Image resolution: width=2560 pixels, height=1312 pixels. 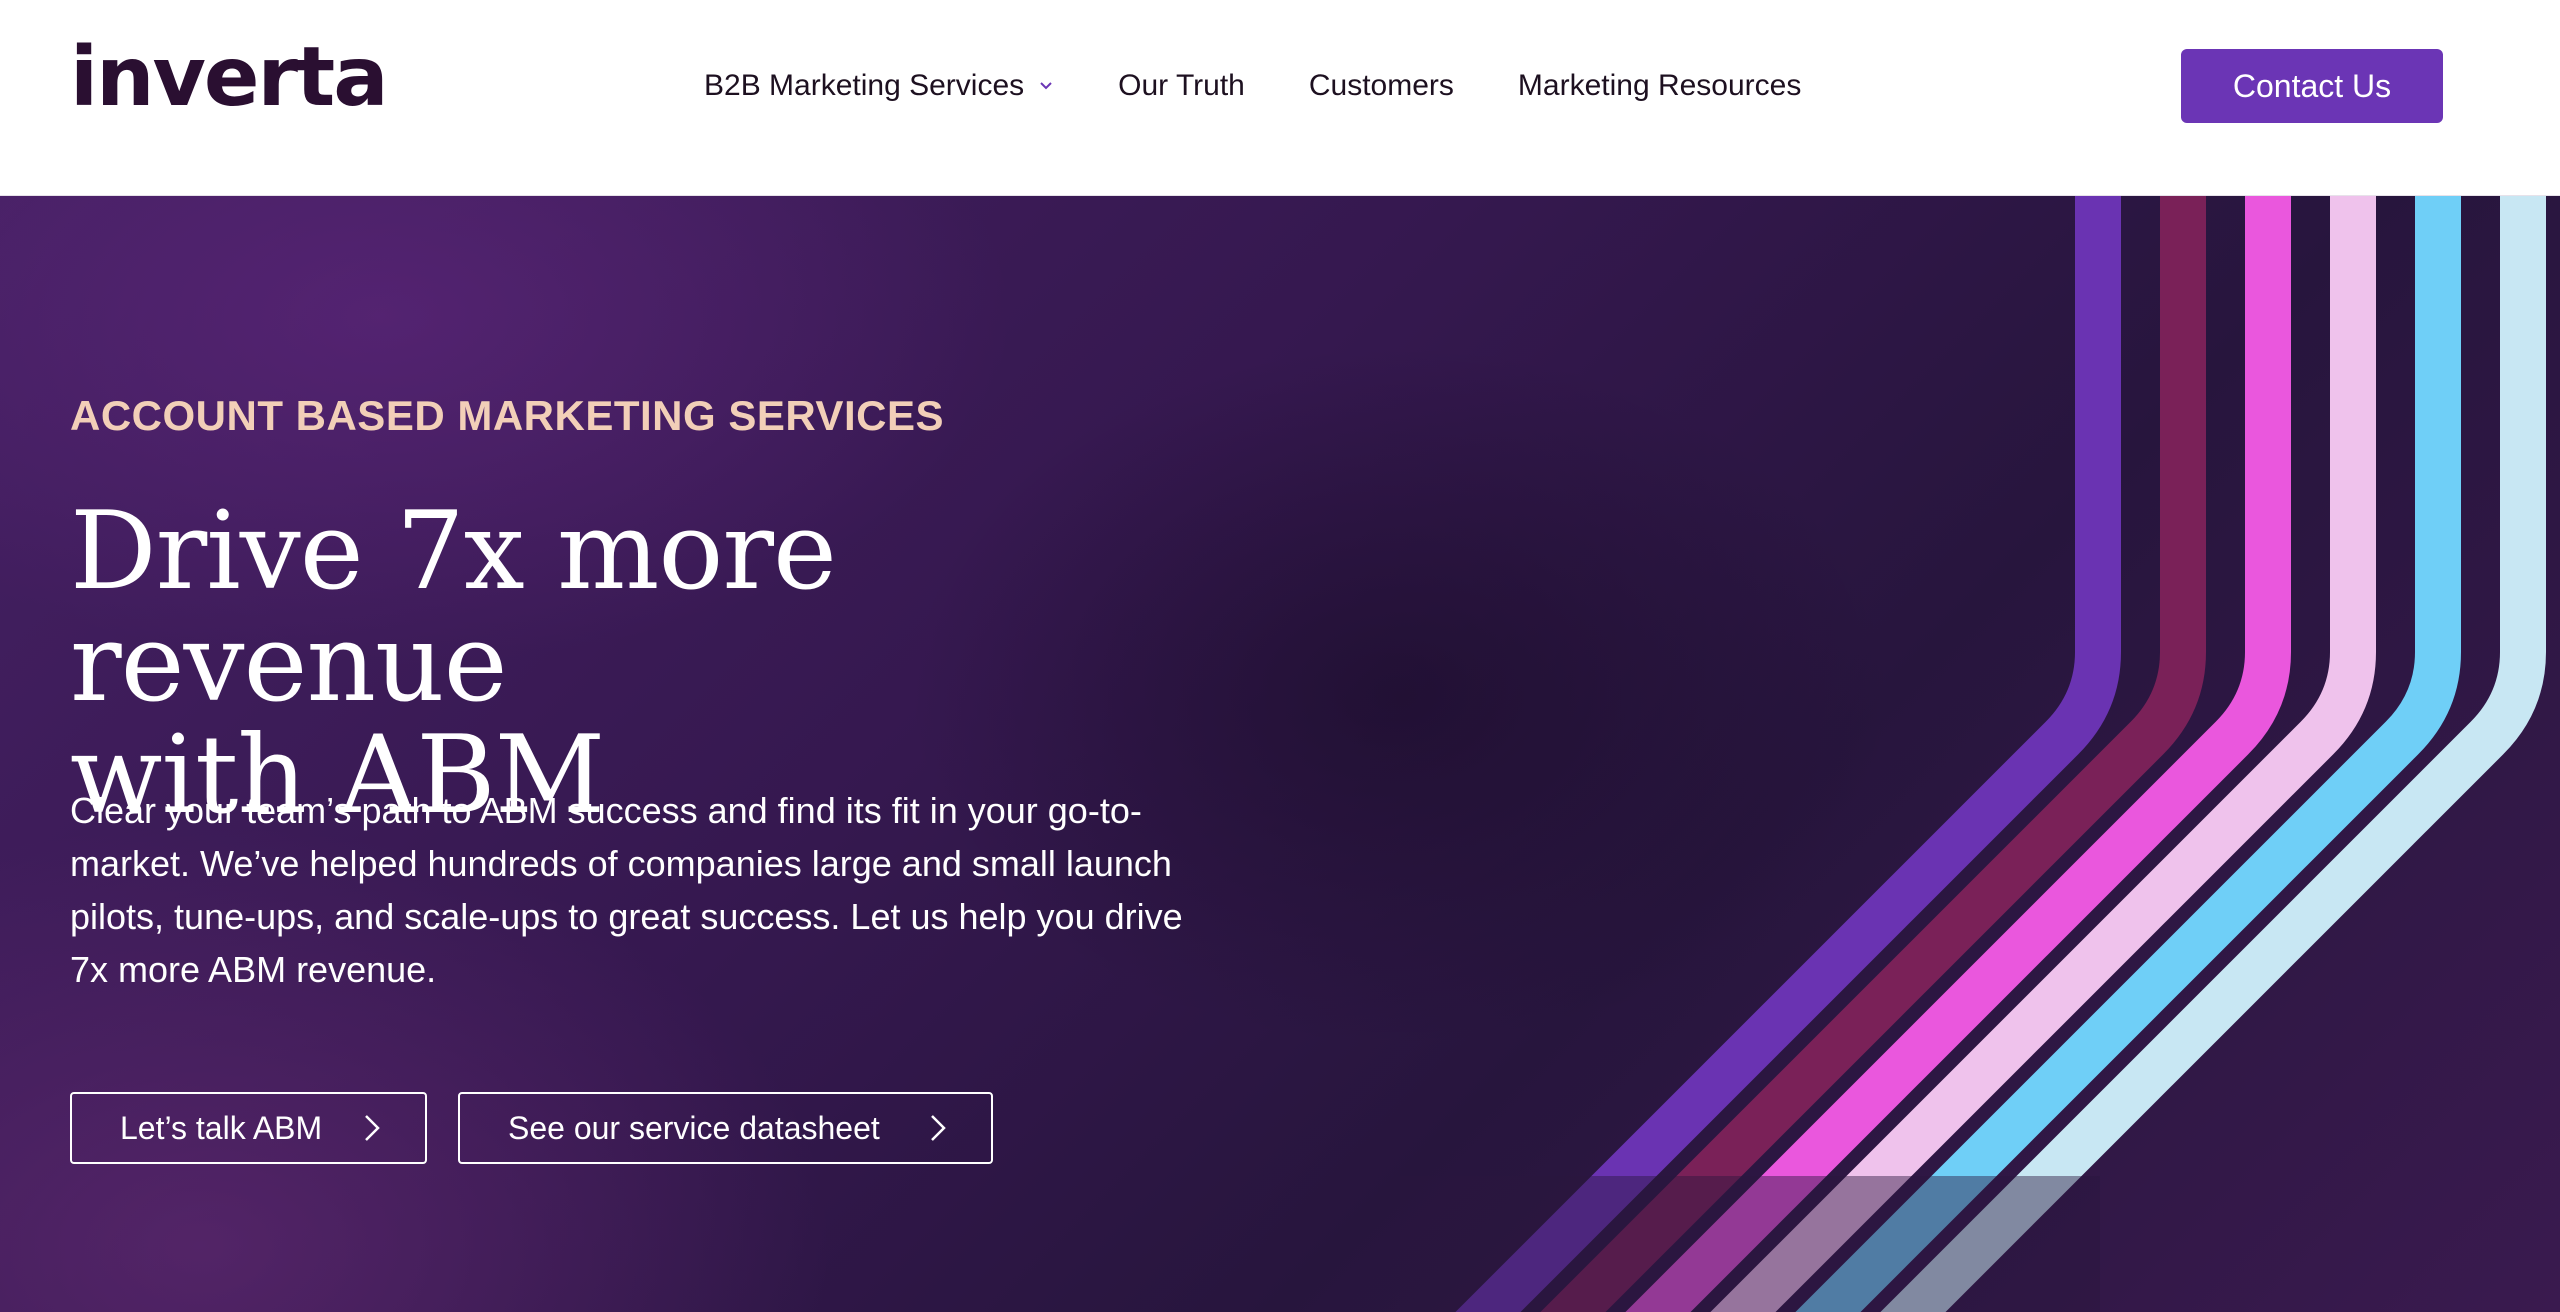 I want to click on service-datasheet-button: See our service datasheet, so click(x=725, y=1128).